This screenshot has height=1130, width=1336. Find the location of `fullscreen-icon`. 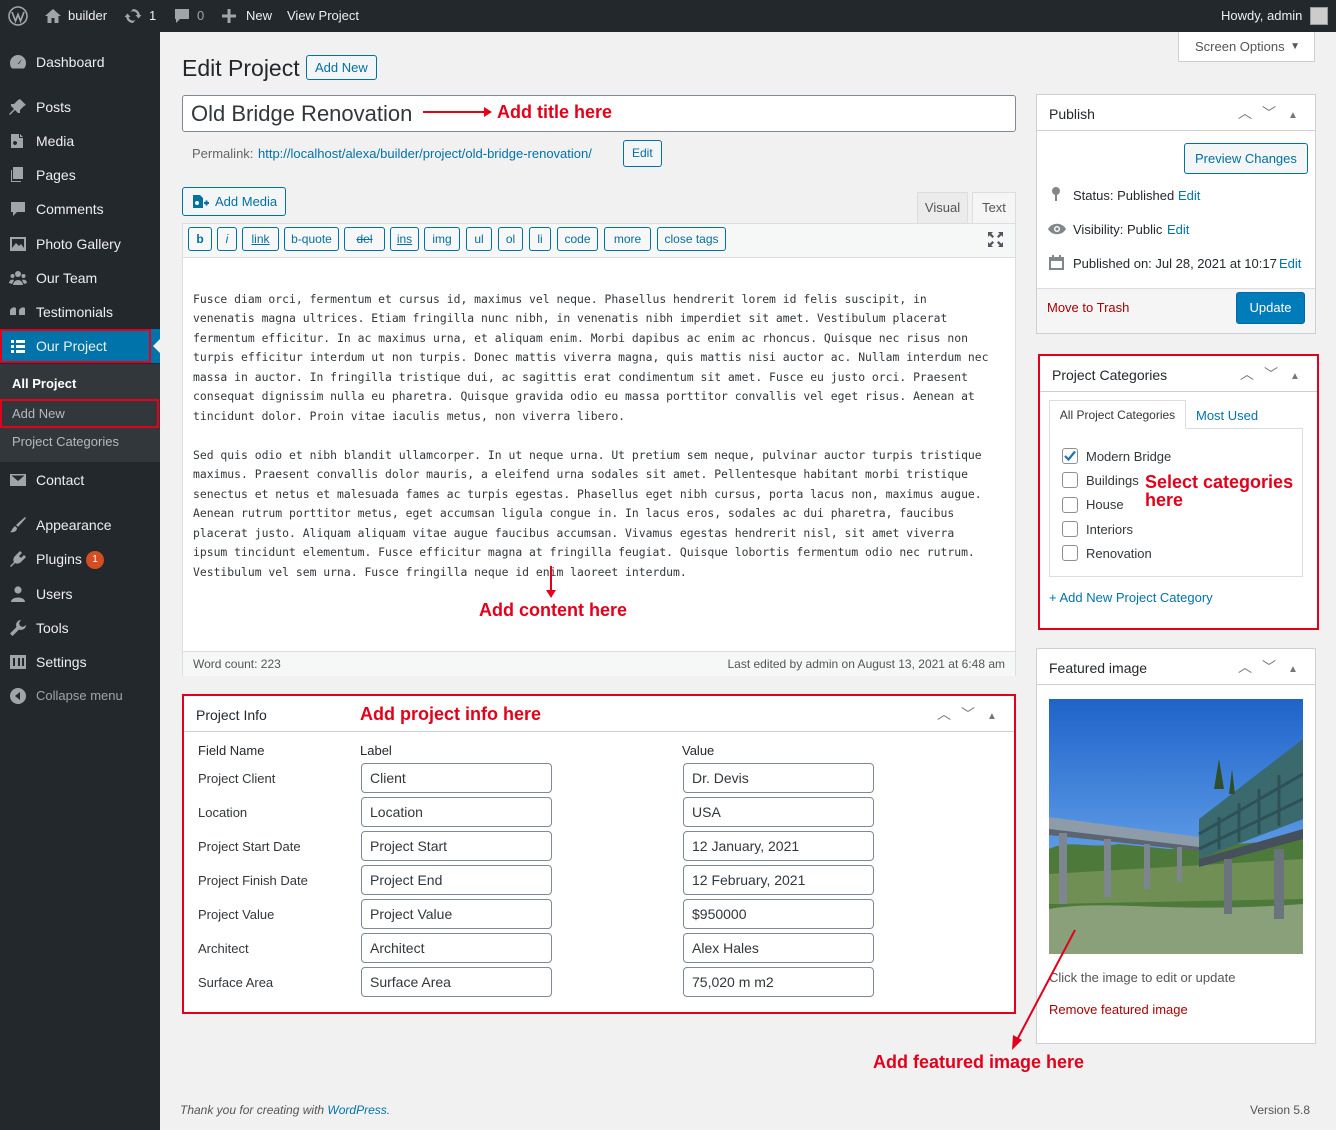

fullscreen-icon is located at coordinates (995, 241).